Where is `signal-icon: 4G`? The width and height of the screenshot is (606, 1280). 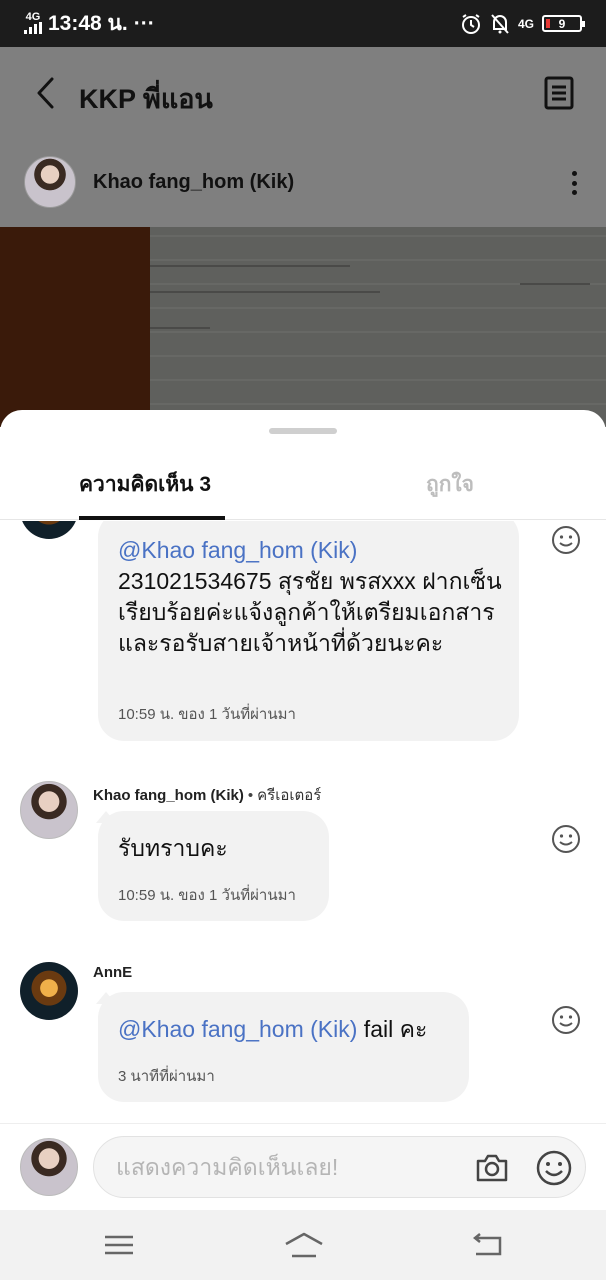 signal-icon: 4G is located at coordinates (33, 23).